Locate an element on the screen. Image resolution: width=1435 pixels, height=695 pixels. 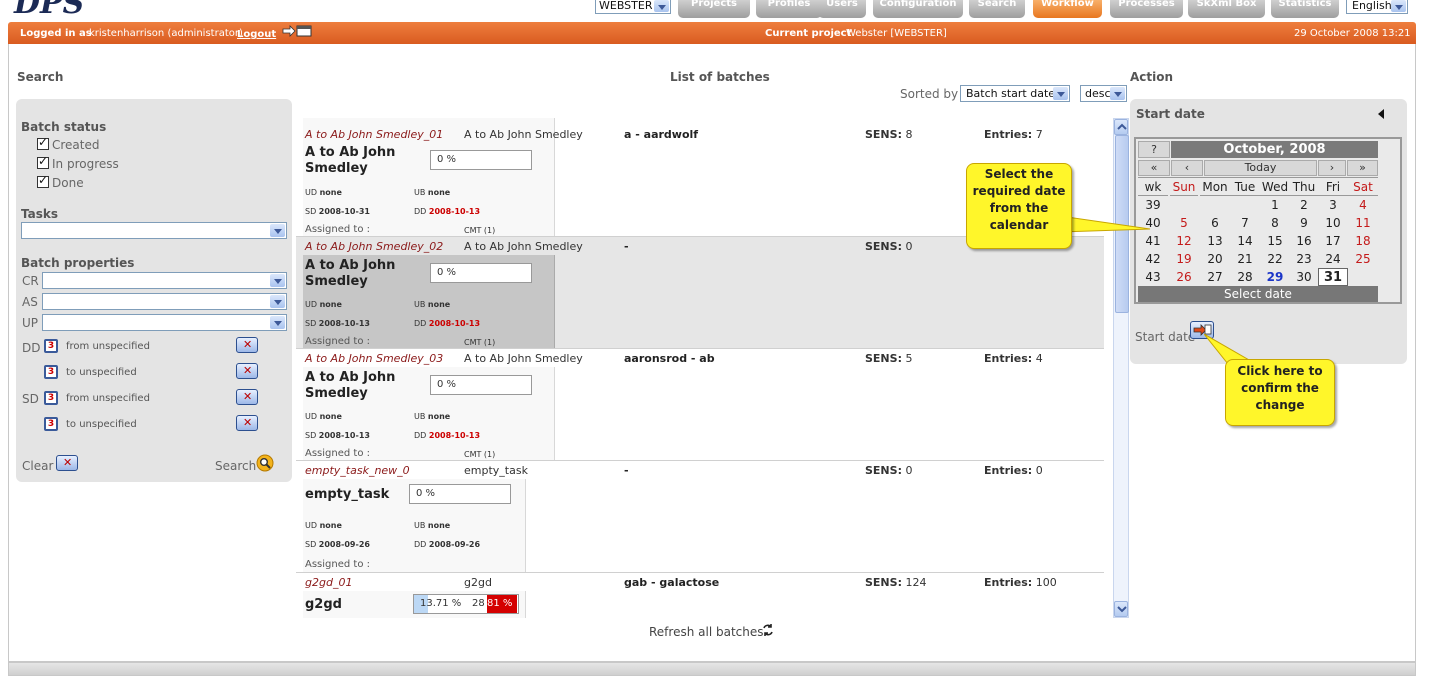
calendar-next-month: › is located at coordinates (1332, 168).